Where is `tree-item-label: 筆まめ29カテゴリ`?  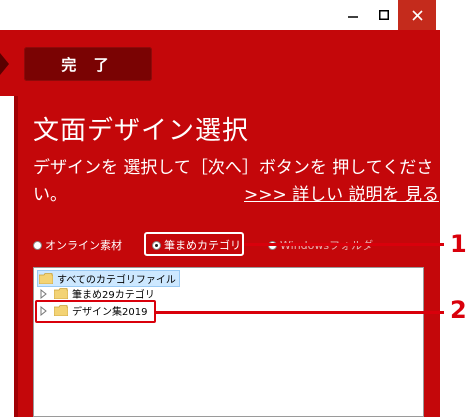
tree-item-label: 筆まめ29カテゴリ is located at coordinates (113, 295).